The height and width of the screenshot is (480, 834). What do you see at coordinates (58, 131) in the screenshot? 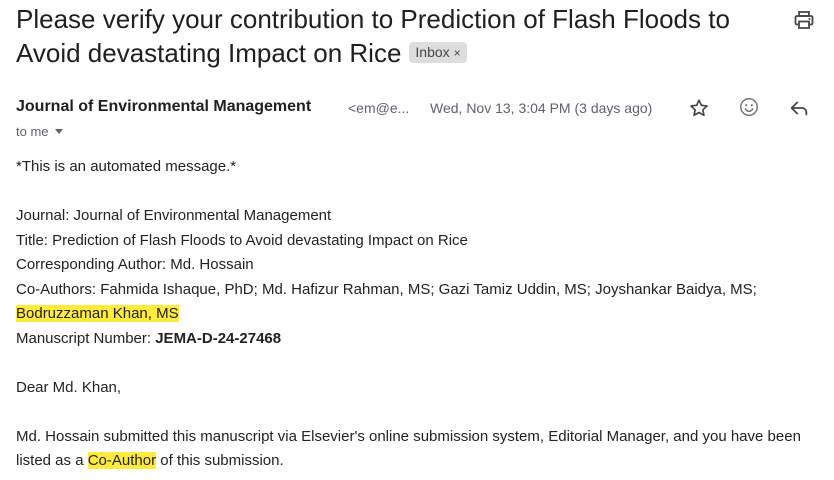
I see `chevron-down-icon` at bounding box center [58, 131].